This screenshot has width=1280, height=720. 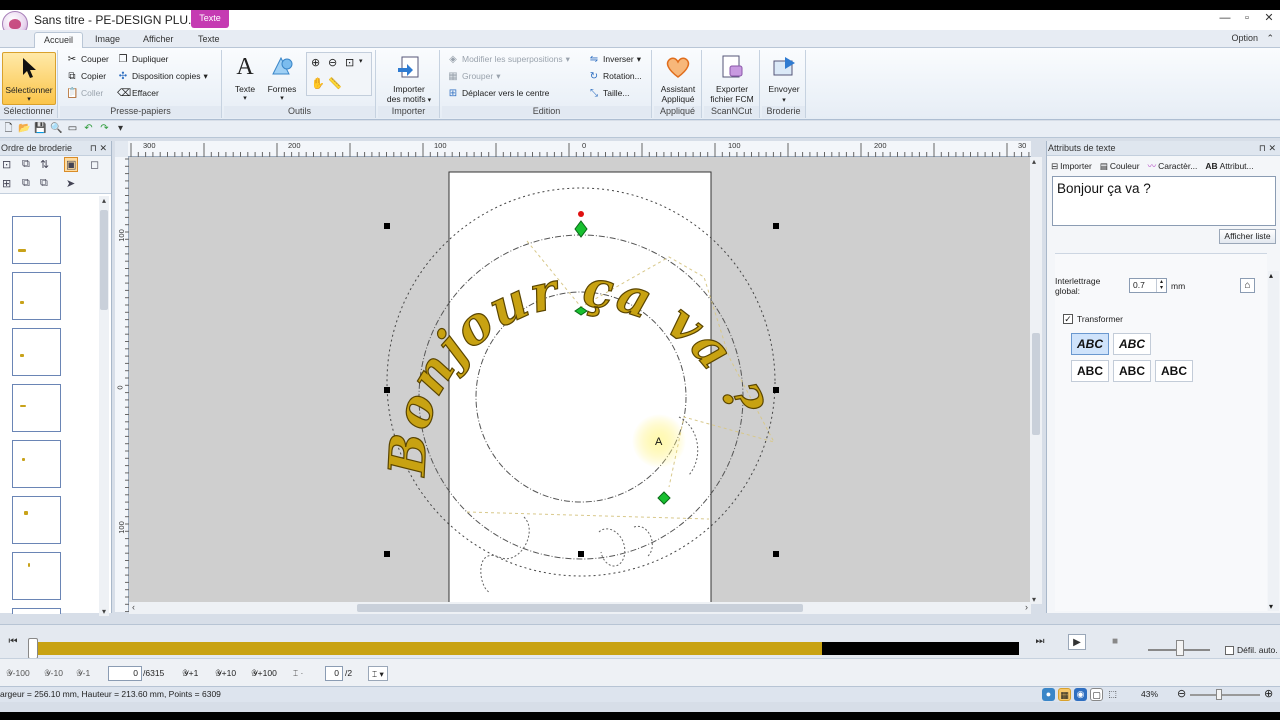 I want to click on shapes-button: Formes ▾, so click(x=282, y=78).